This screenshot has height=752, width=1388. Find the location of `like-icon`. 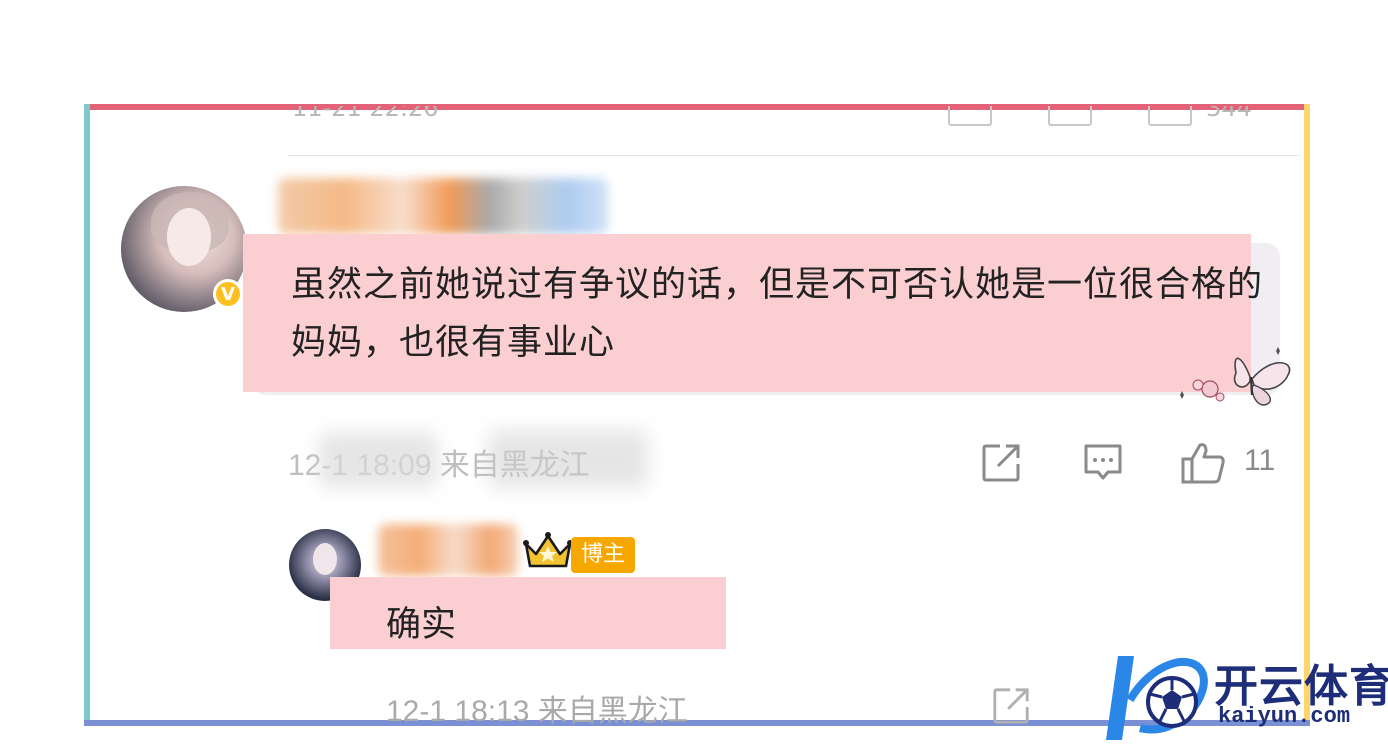

like-icon is located at coordinates (1203, 463).